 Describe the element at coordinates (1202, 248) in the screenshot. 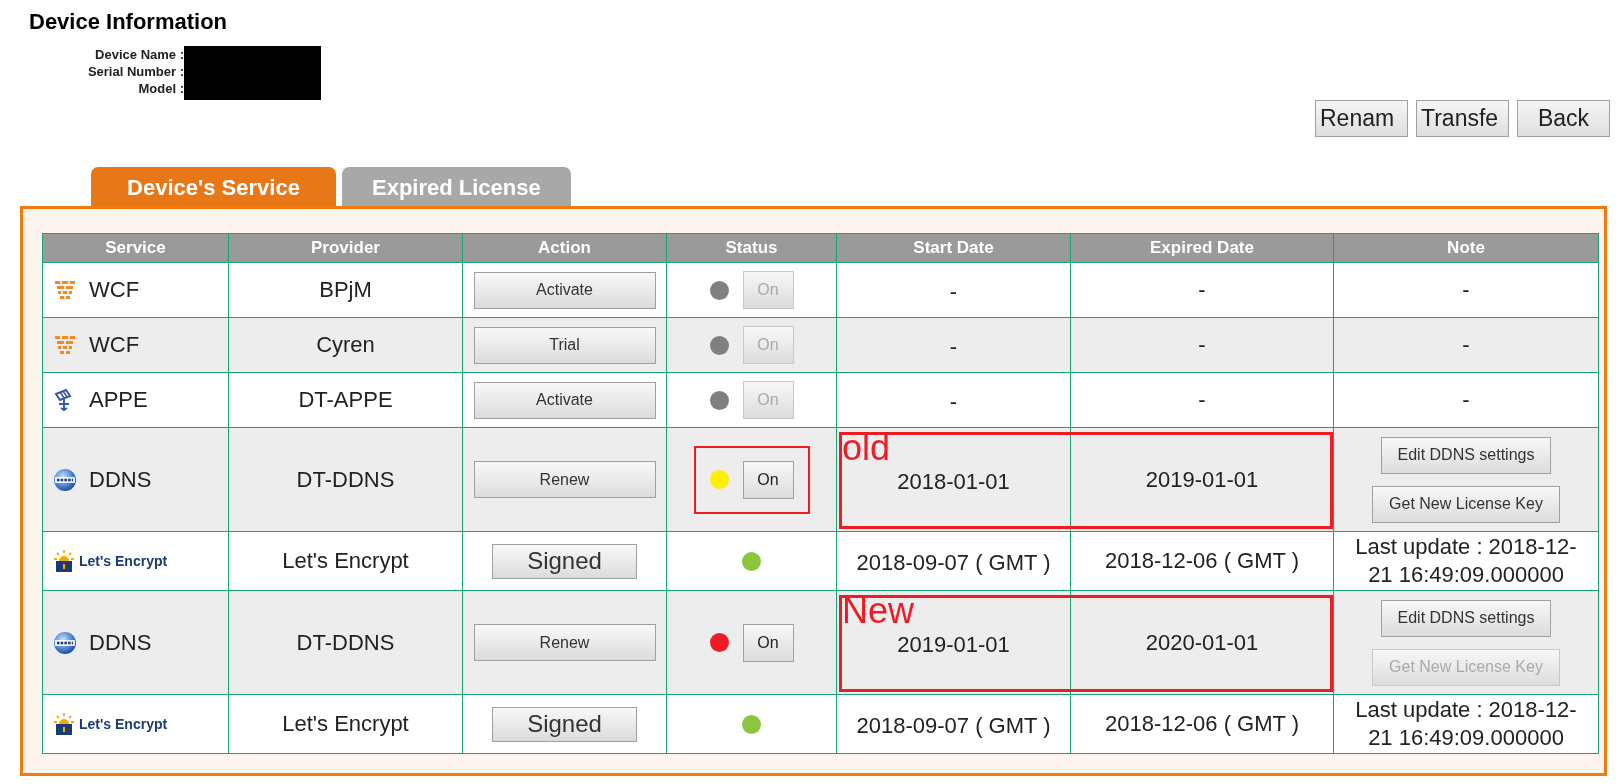

I see `column-header: Expired Date` at that location.